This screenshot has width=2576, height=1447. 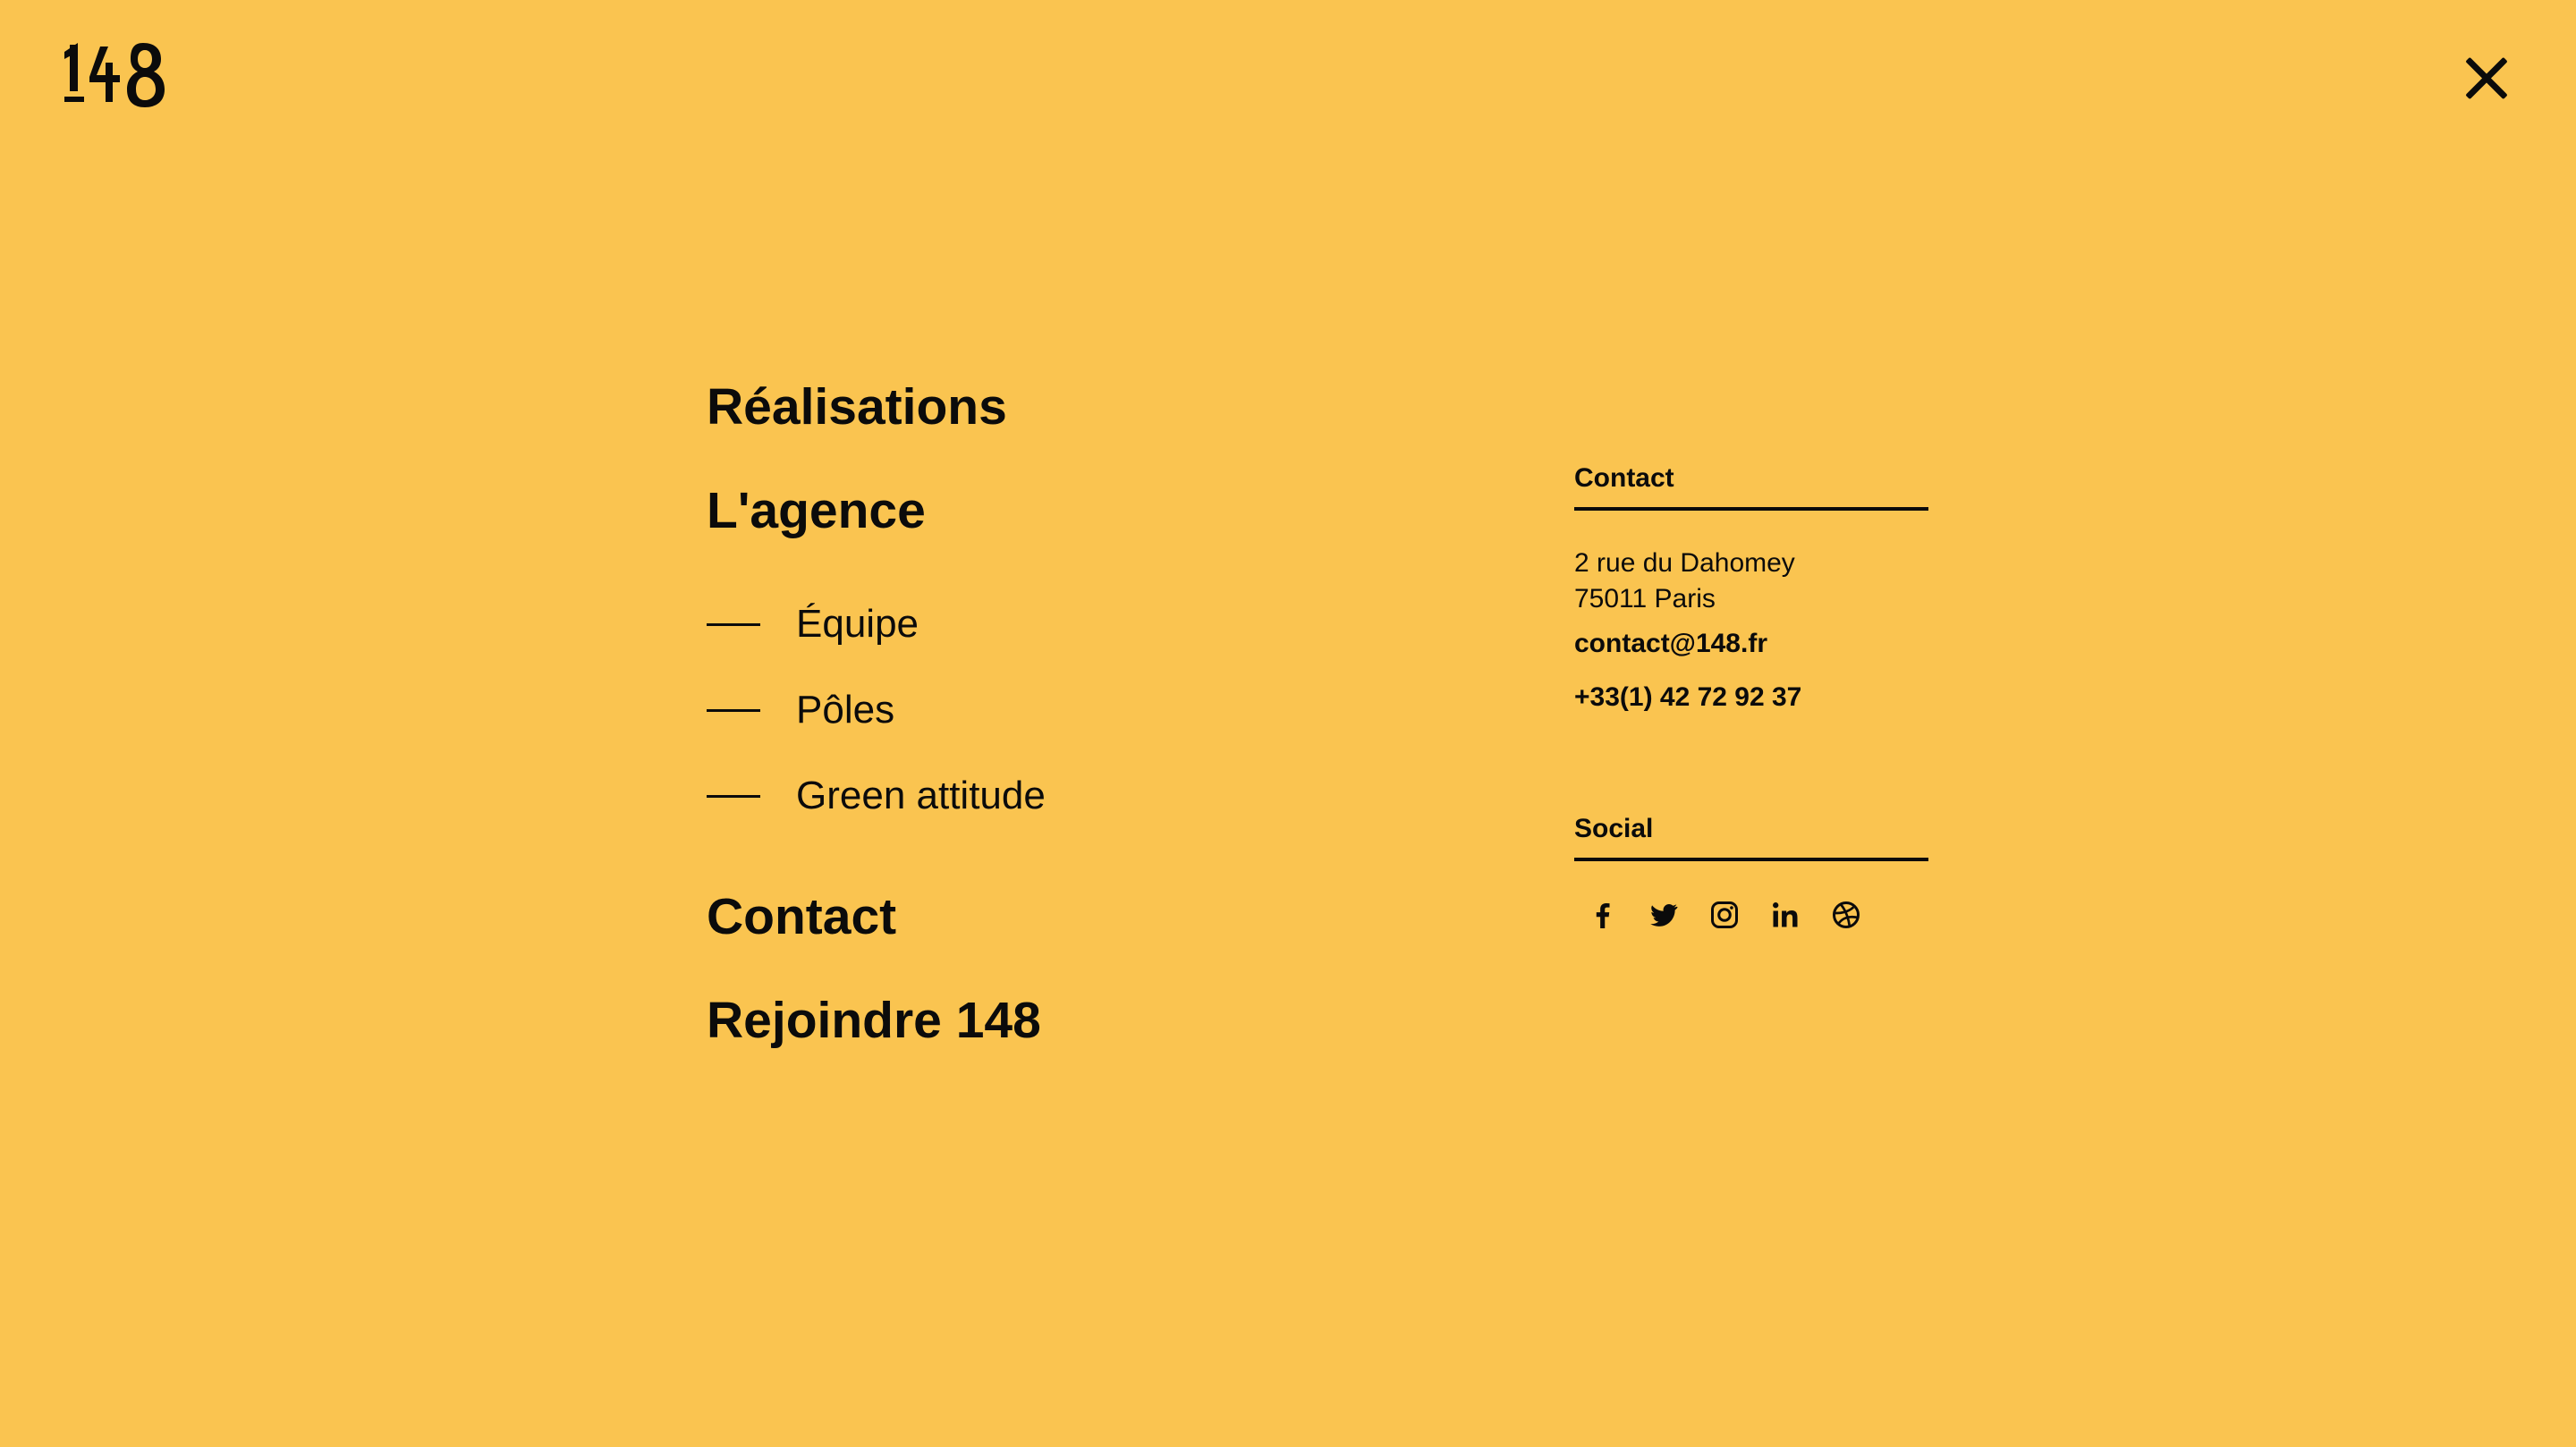 What do you see at coordinates (857, 407) in the screenshot?
I see `menu-item-realisations: Réalisations` at bounding box center [857, 407].